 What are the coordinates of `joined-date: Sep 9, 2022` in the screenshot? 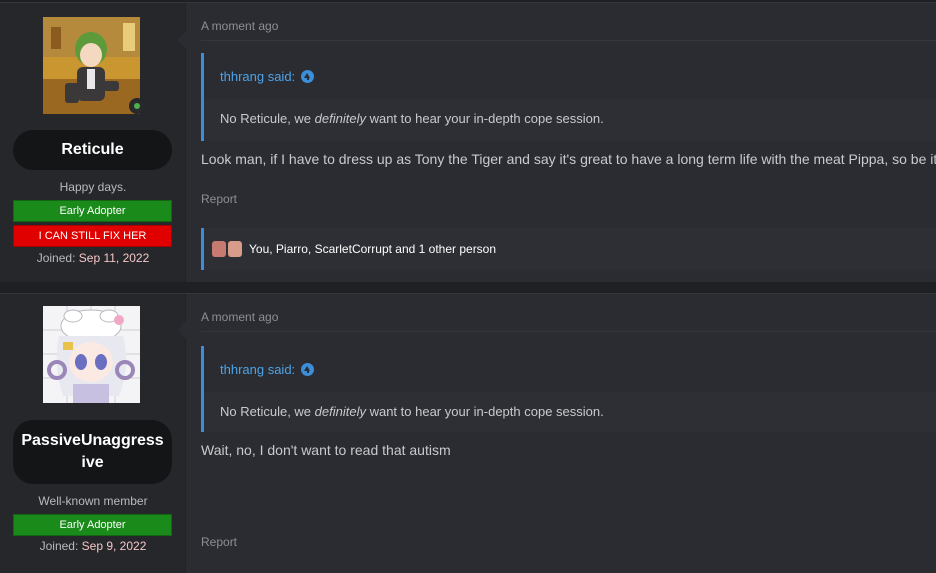 It's located at (114, 546).